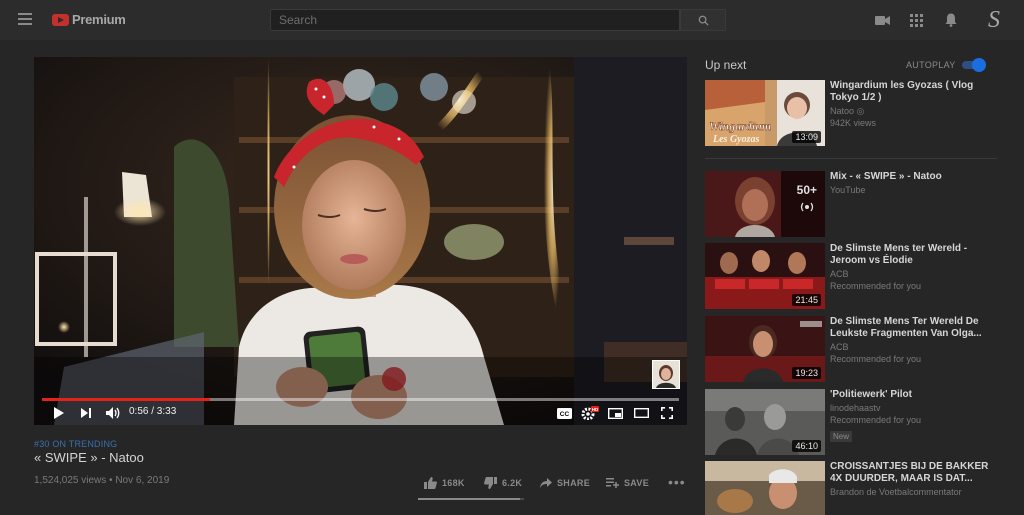 Image resolution: width=1024 pixels, height=515 pixels. I want to click on video-thumbnail: 19:23, so click(765, 349).